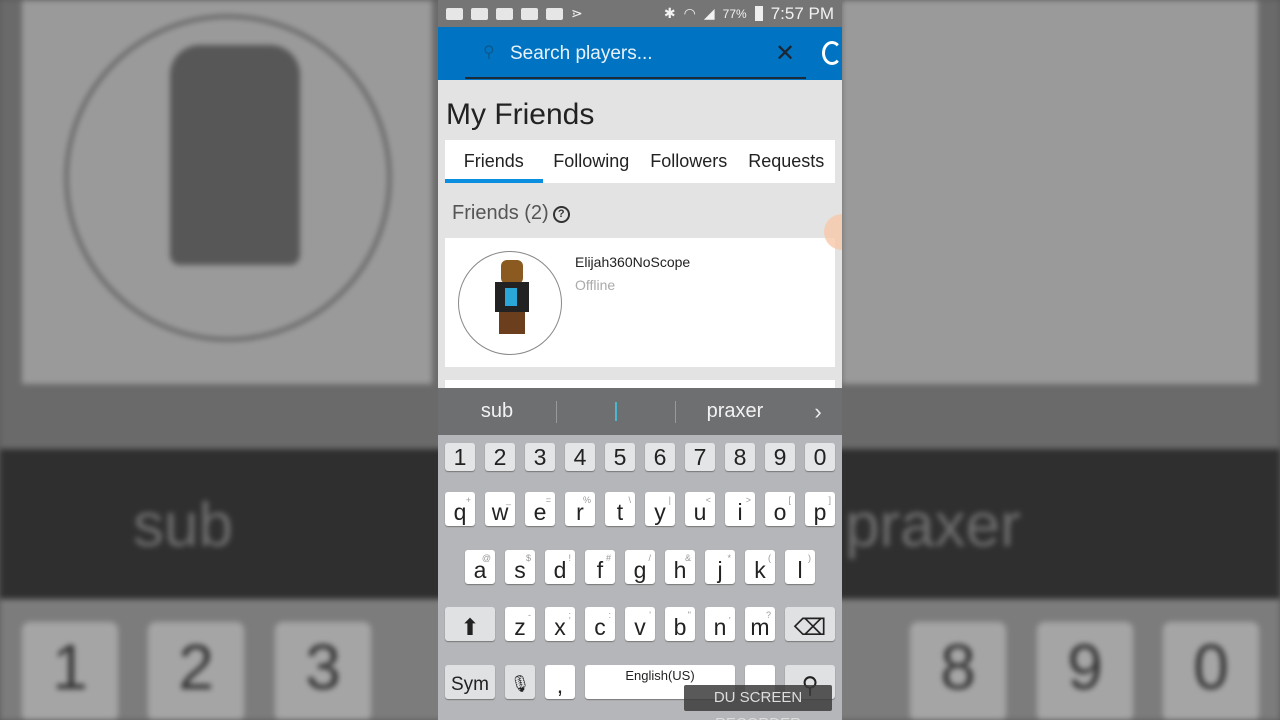 The width and height of the screenshot is (1280, 720). I want to click on key: 7, so click(700, 457).